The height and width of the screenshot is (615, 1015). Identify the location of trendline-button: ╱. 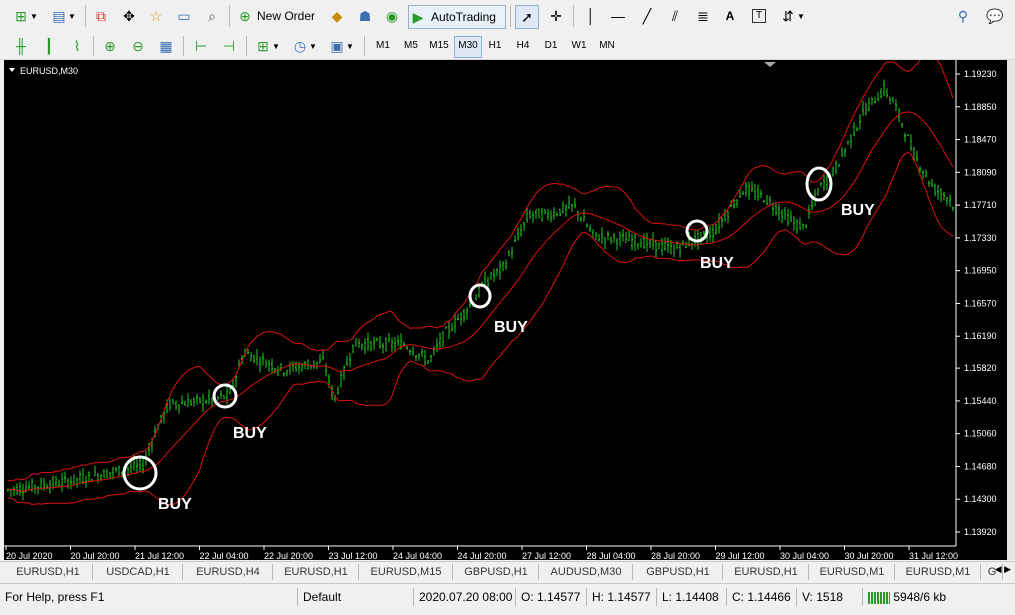
(647, 16).